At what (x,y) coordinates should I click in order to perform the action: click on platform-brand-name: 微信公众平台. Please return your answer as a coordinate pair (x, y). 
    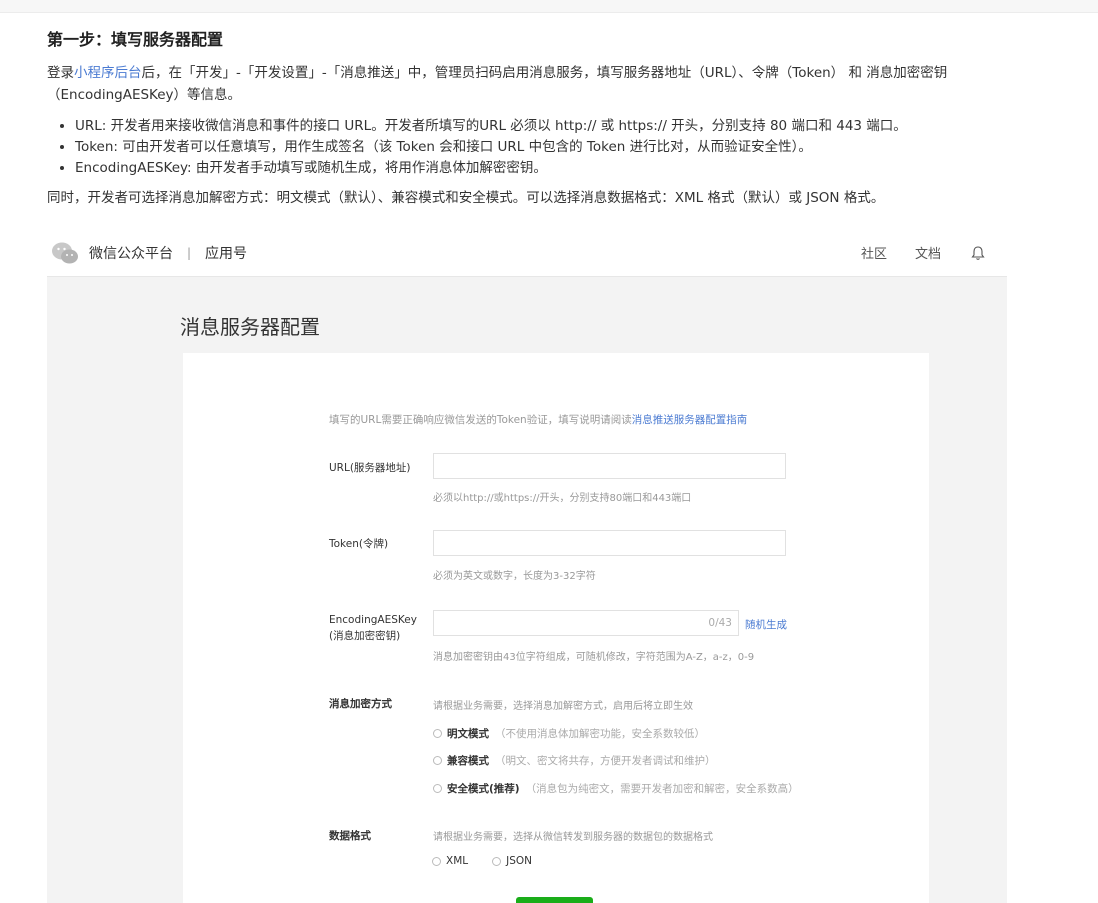
    Looking at the image, I should click on (131, 254).